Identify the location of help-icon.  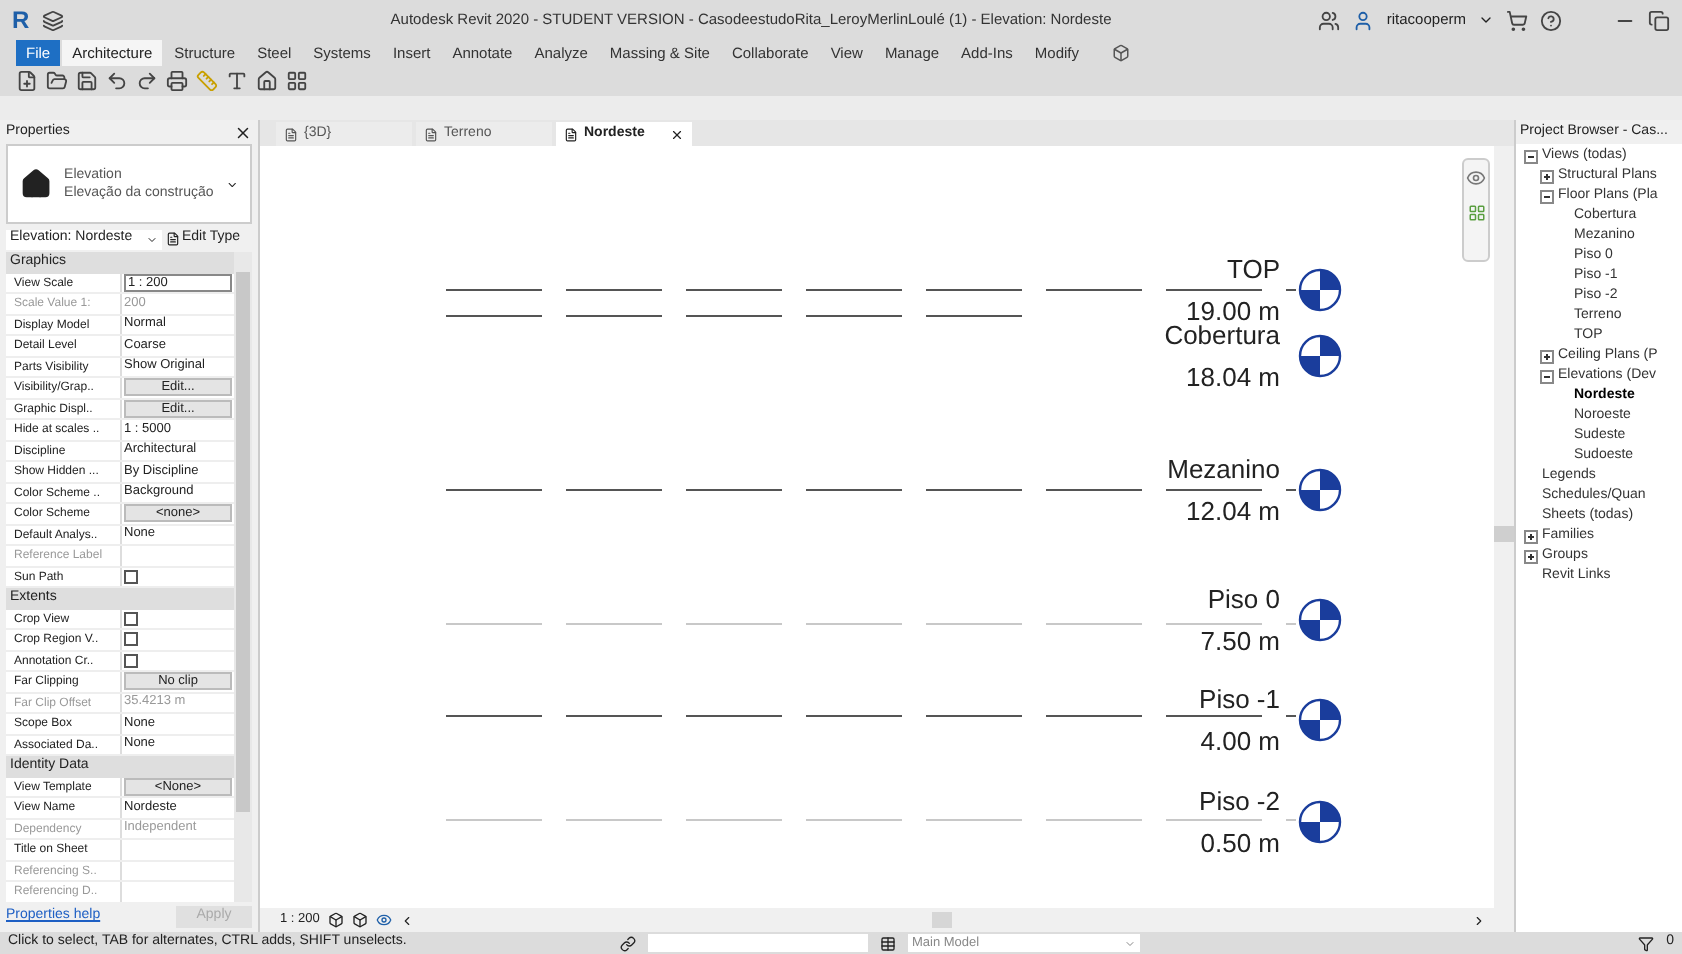
(1551, 20).